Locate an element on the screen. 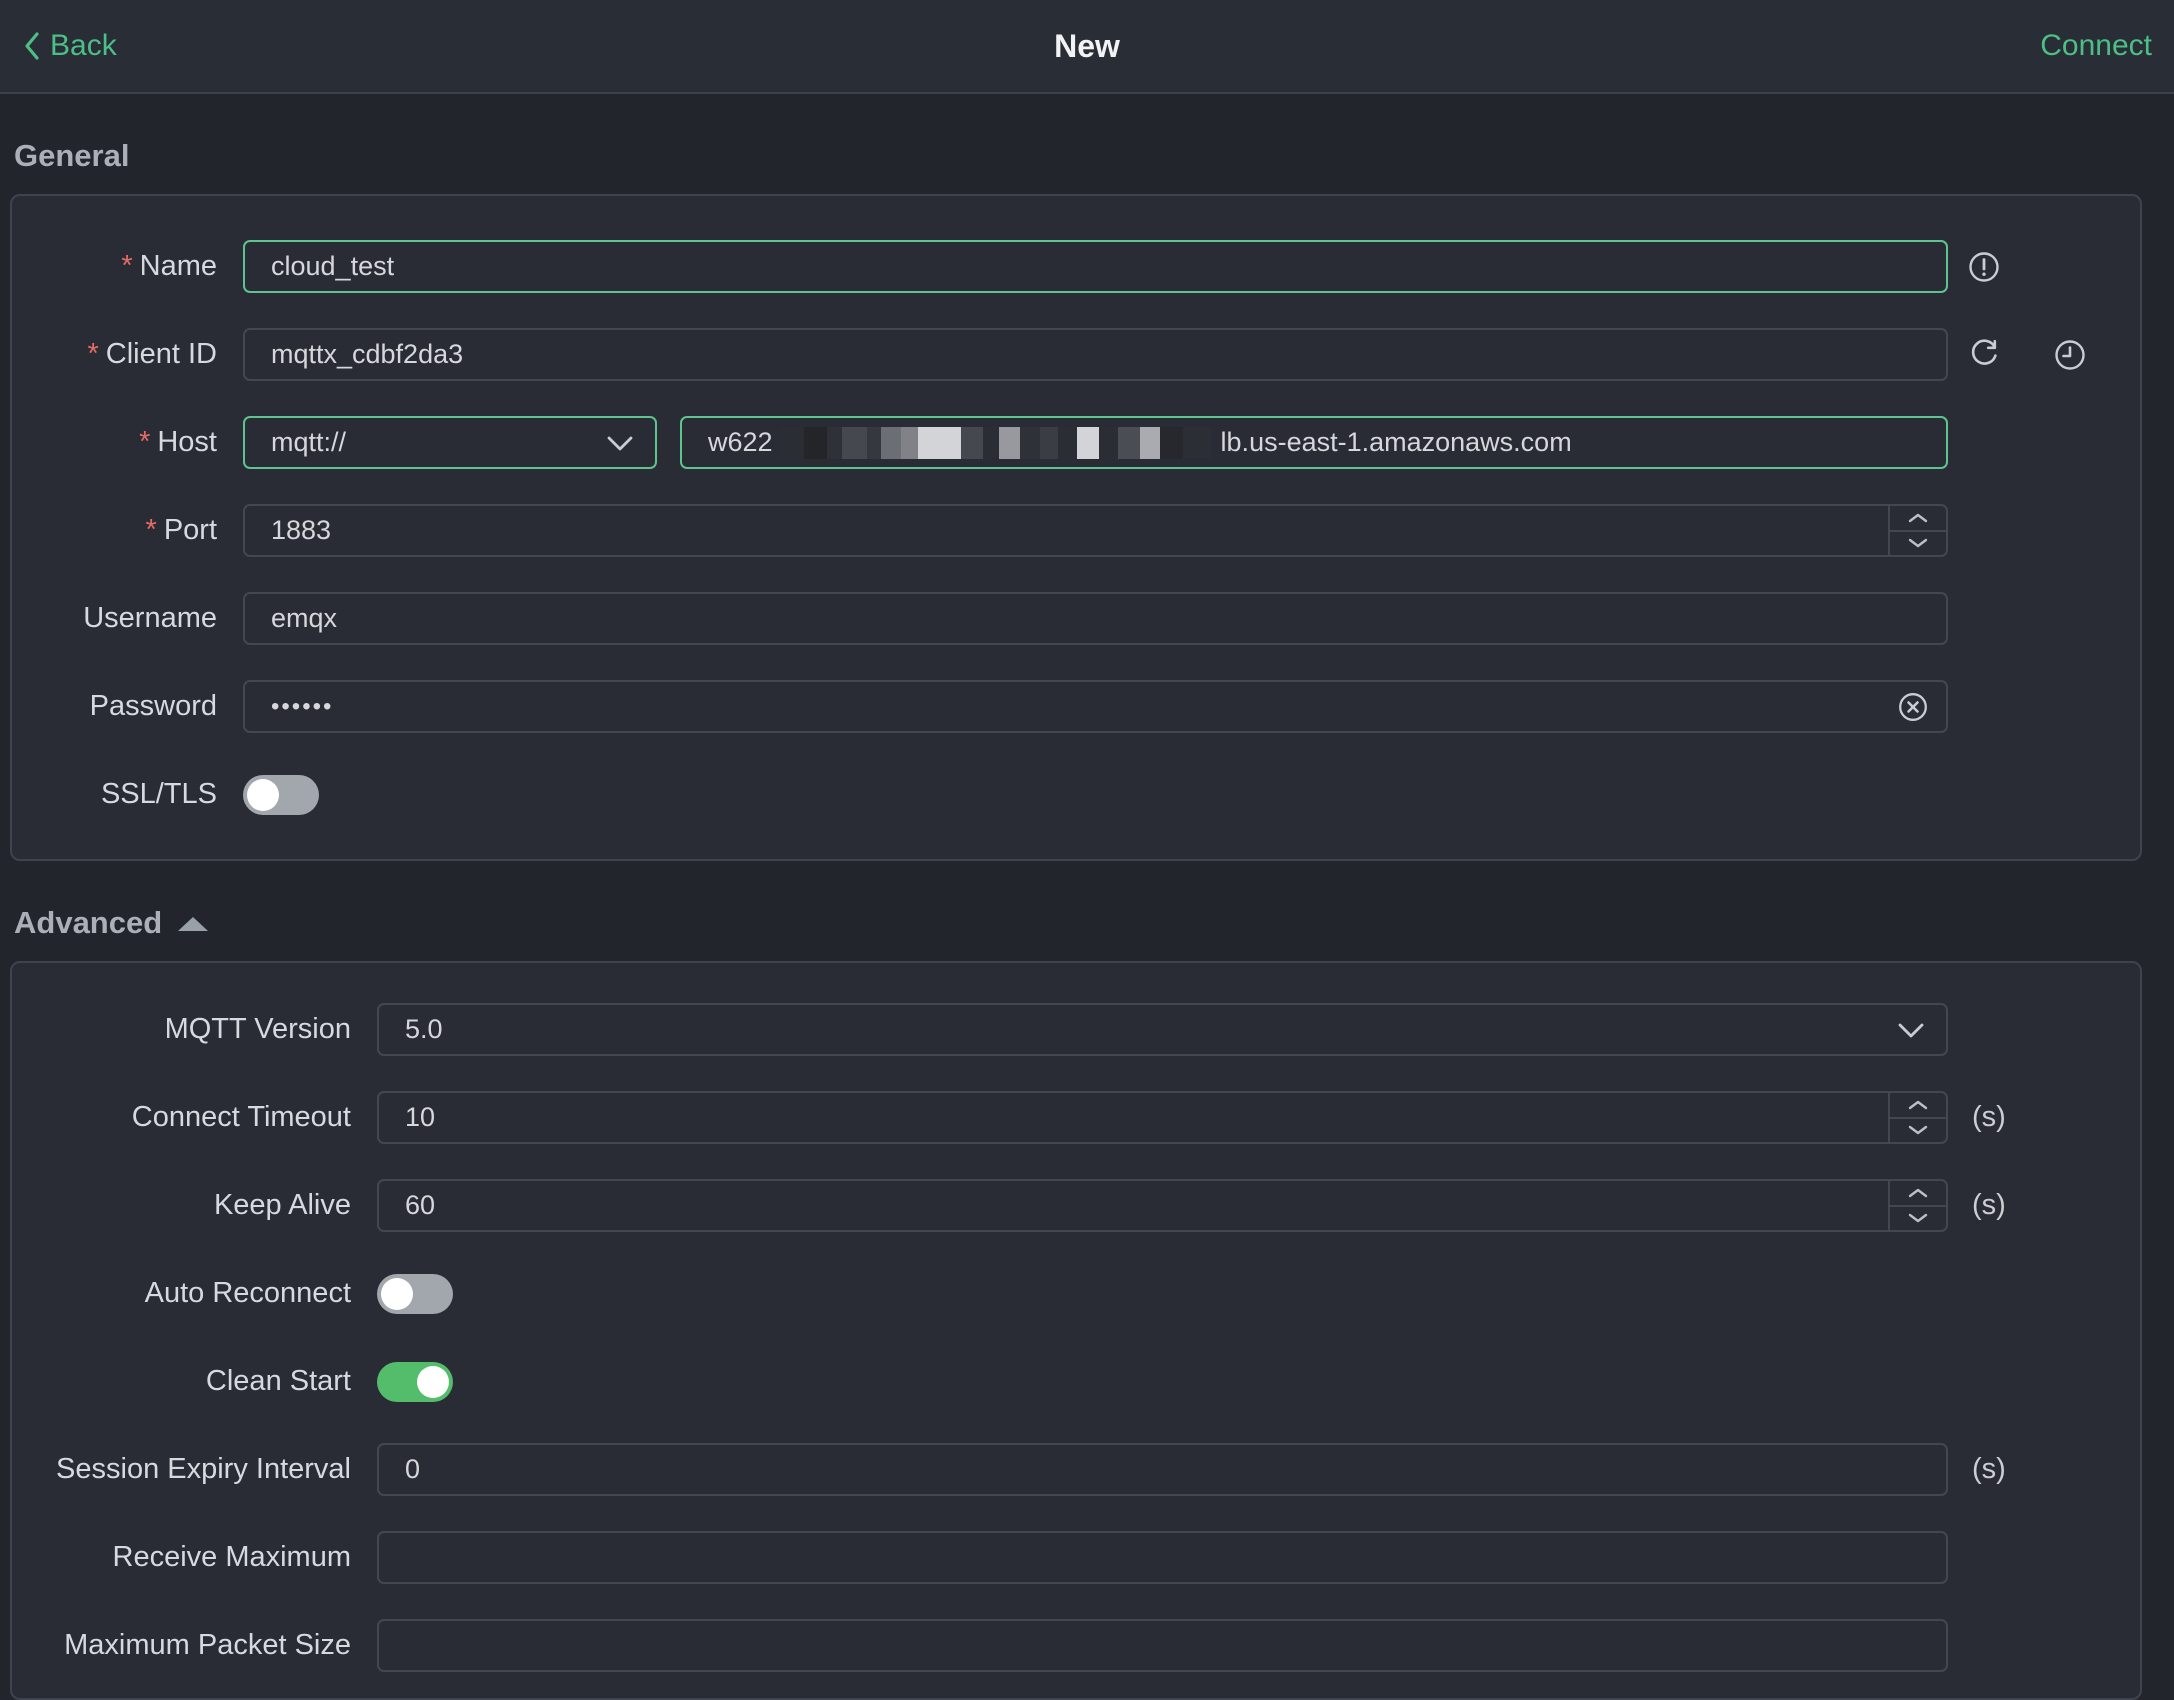  keep-alive-stepper is located at coordinates (1917, 1205).